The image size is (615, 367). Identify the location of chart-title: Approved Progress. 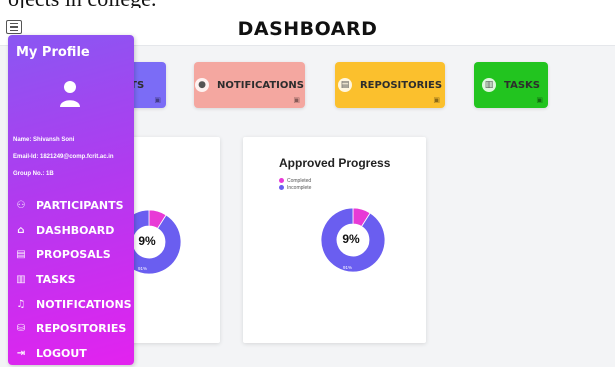
(335, 163).